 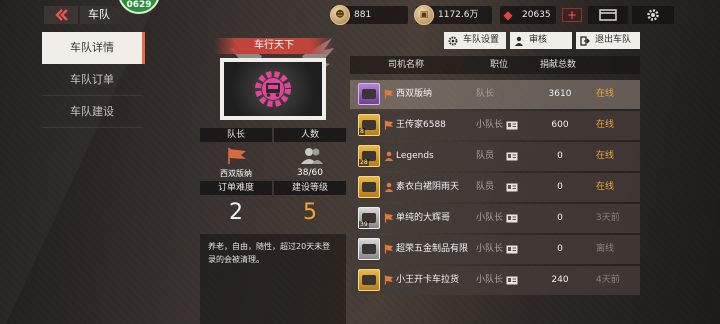 I want to click on members-icon, so click(x=312, y=156).